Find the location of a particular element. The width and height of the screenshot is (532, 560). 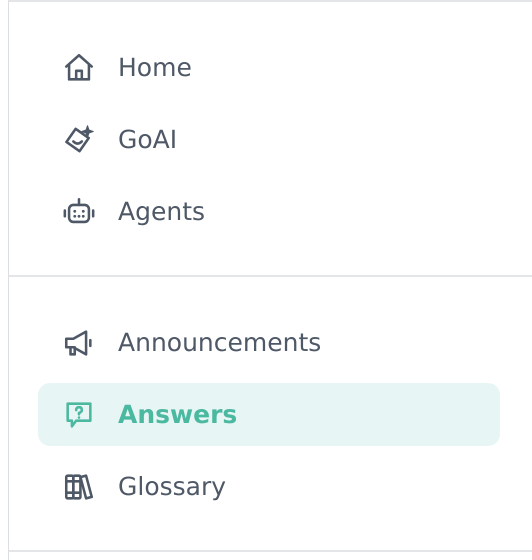

nav-item: Announcements is located at coordinates (269, 342).